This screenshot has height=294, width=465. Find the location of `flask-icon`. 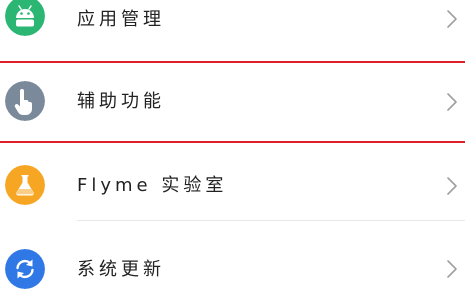

flask-icon is located at coordinates (25, 185).